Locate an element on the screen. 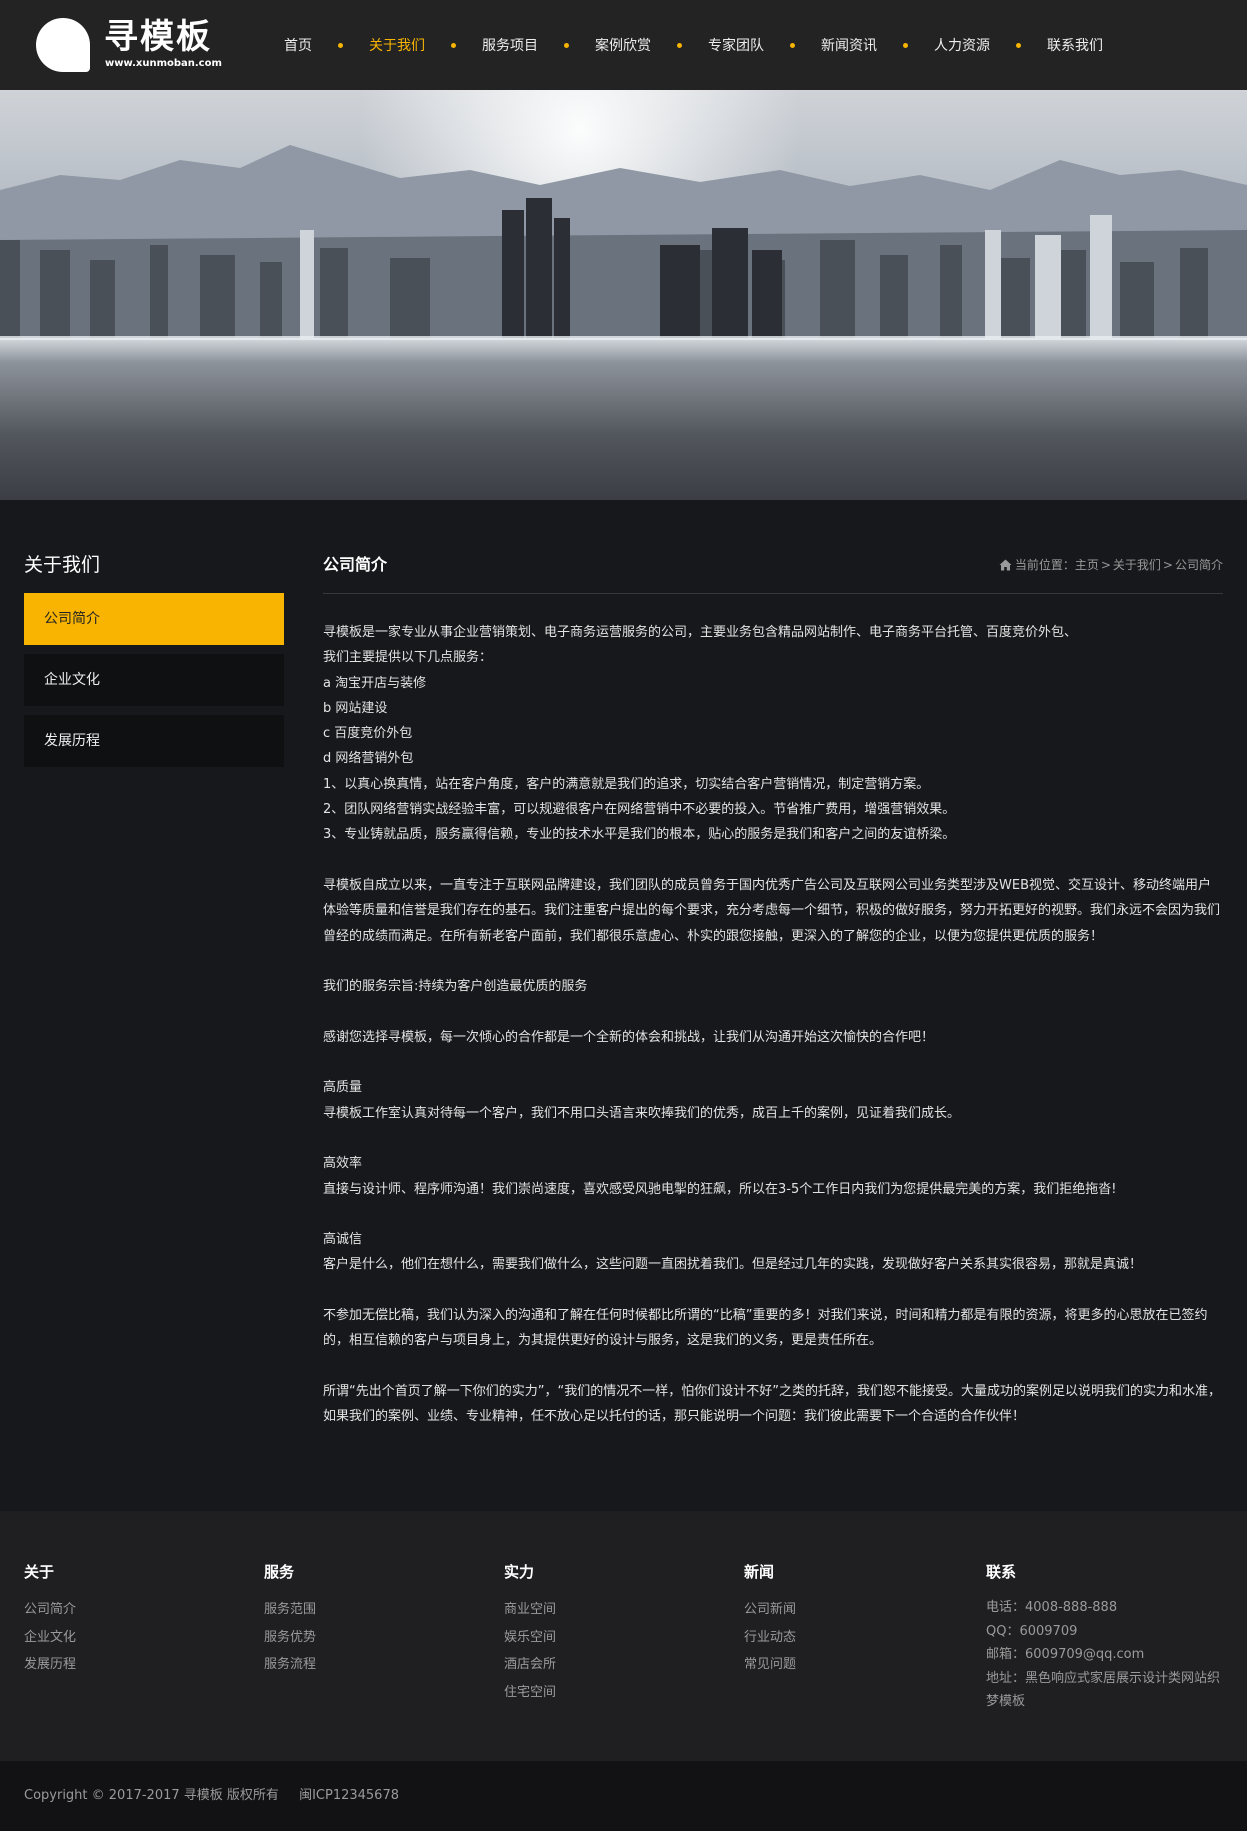  breadcrumb-item-0: 主页 is located at coordinates (1087, 564).